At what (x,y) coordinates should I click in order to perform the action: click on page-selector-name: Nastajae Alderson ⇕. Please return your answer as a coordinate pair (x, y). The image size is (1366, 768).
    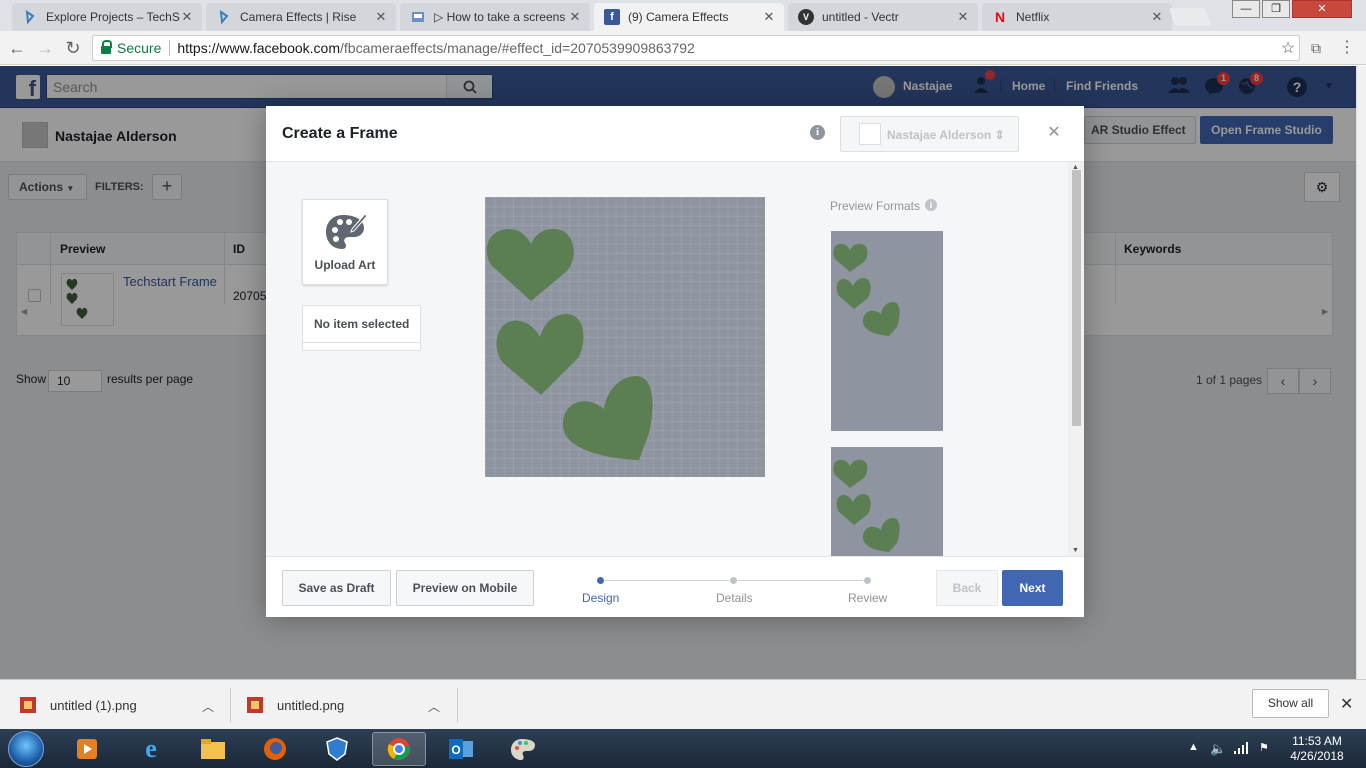
    Looking at the image, I should click on (946, 135).